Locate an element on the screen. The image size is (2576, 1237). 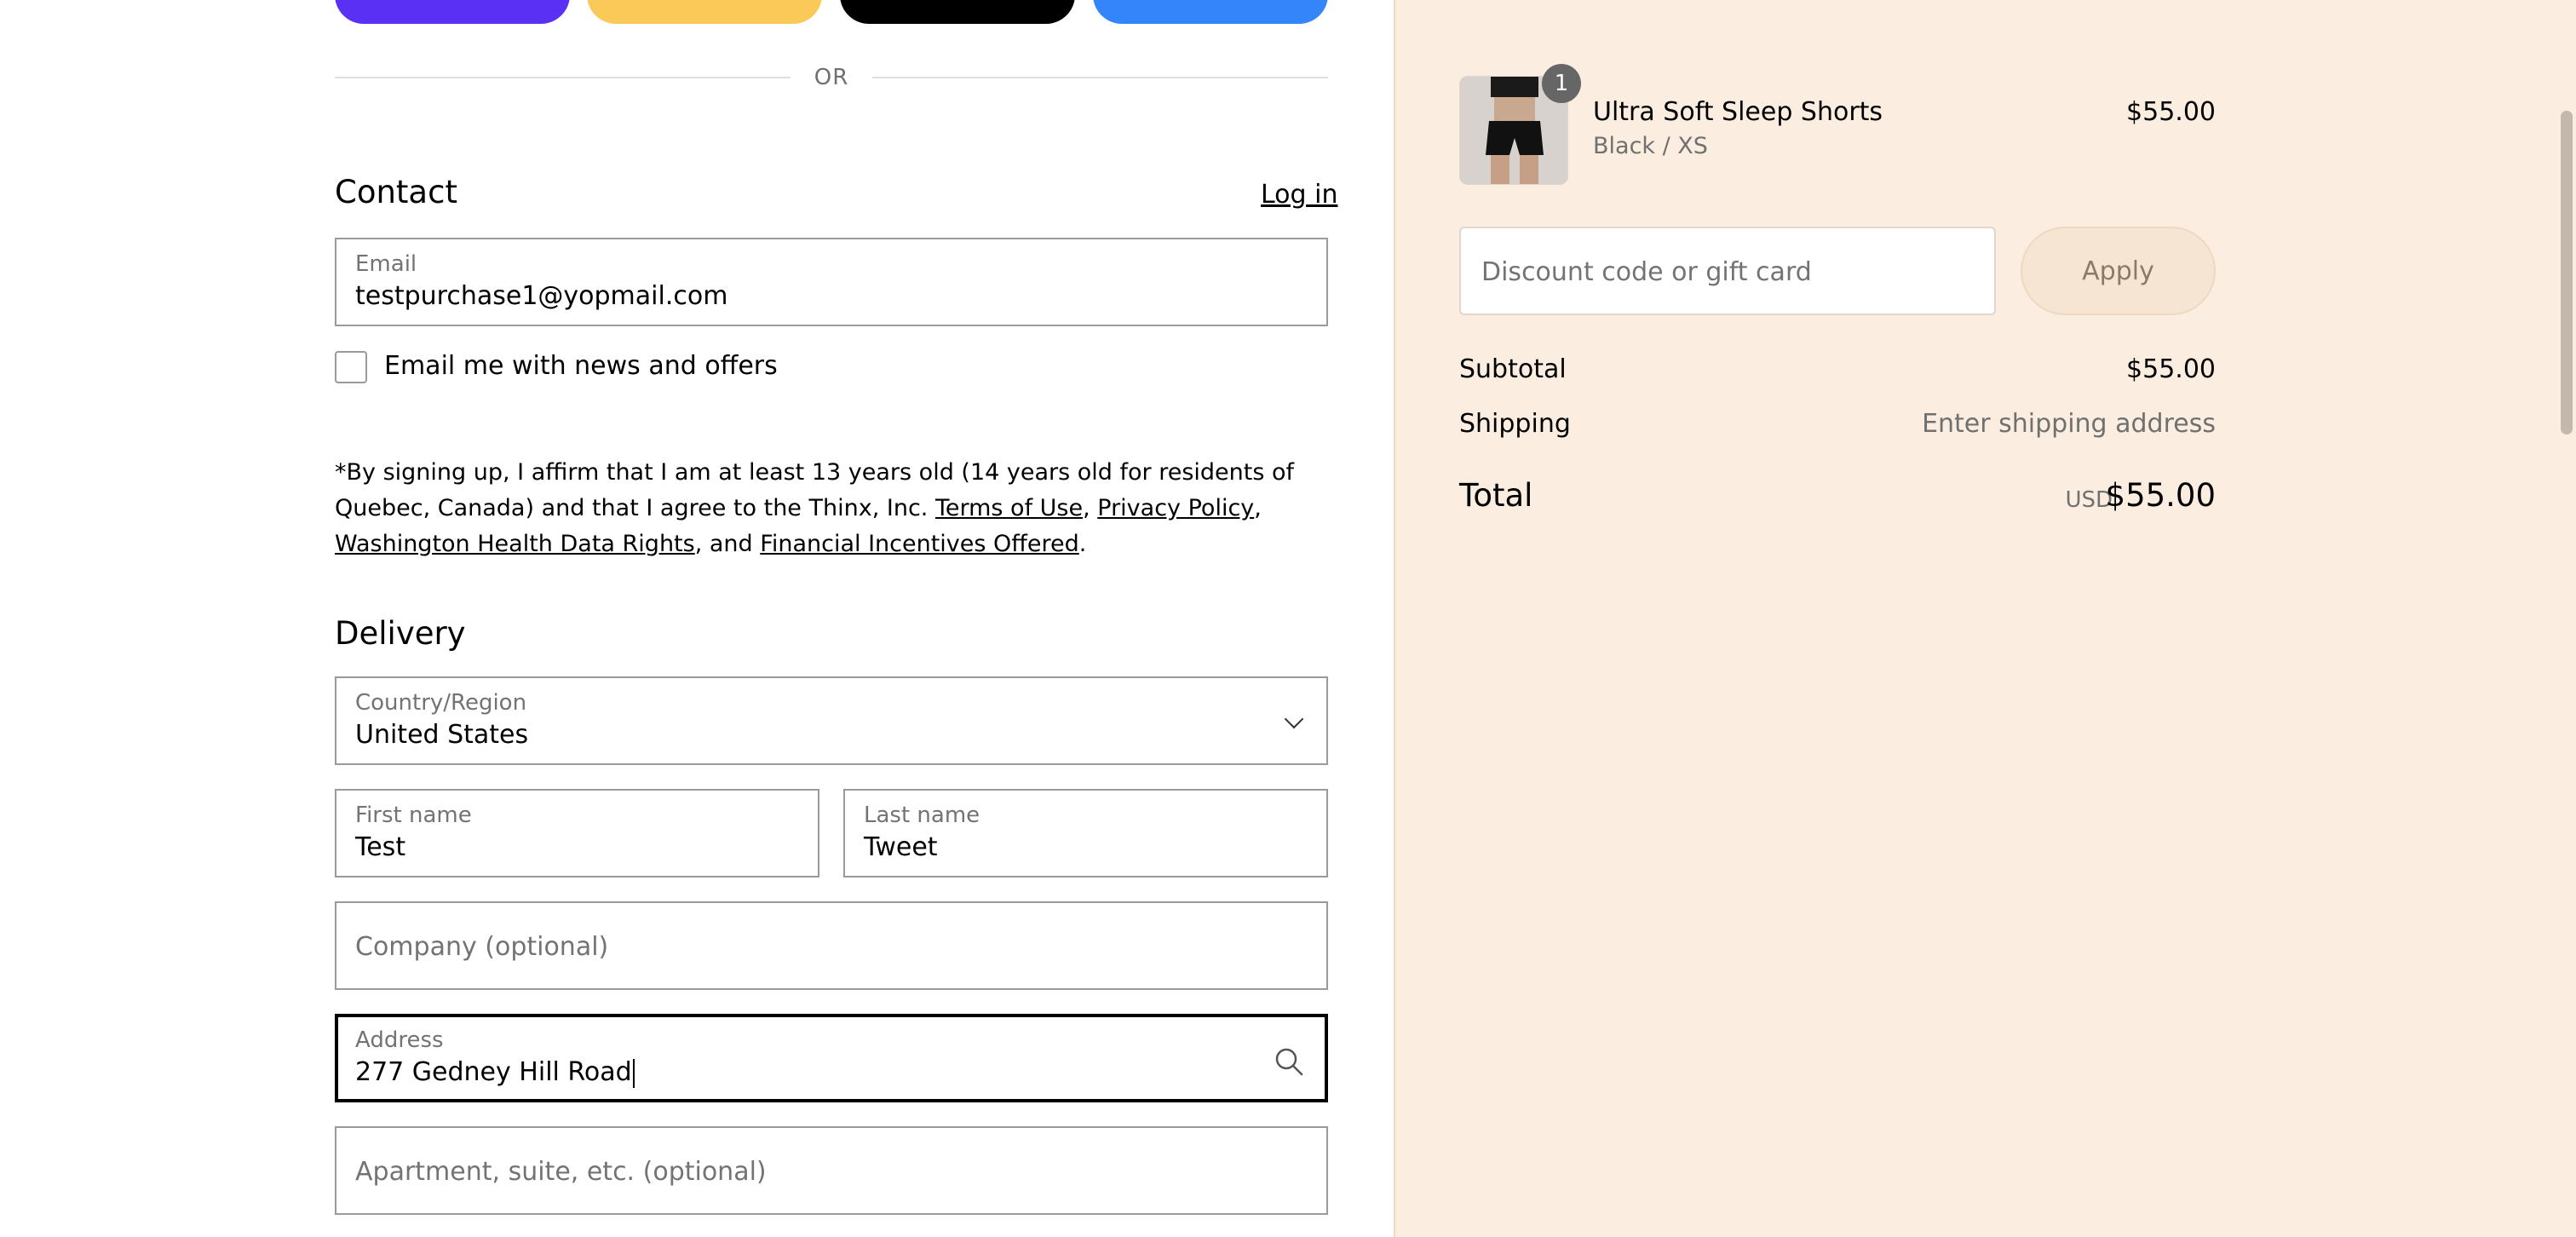
company-field: Company (optional) is located at coordinates (832, 945).